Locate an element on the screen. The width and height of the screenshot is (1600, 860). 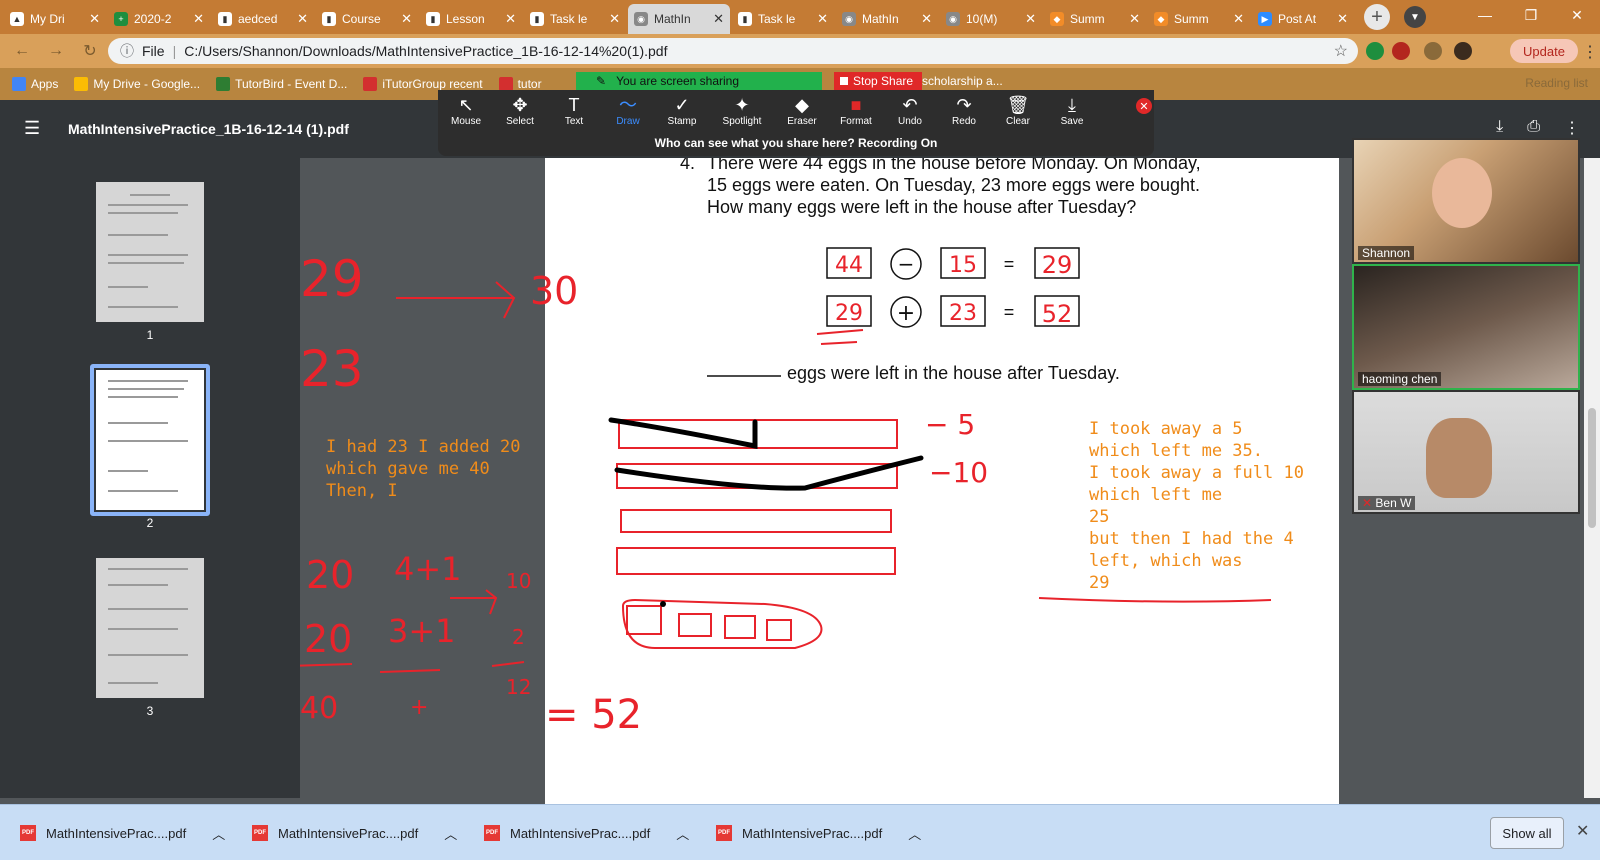
browser-tab: ◉ MathIn ✕ is located at coordinates (887, 19).